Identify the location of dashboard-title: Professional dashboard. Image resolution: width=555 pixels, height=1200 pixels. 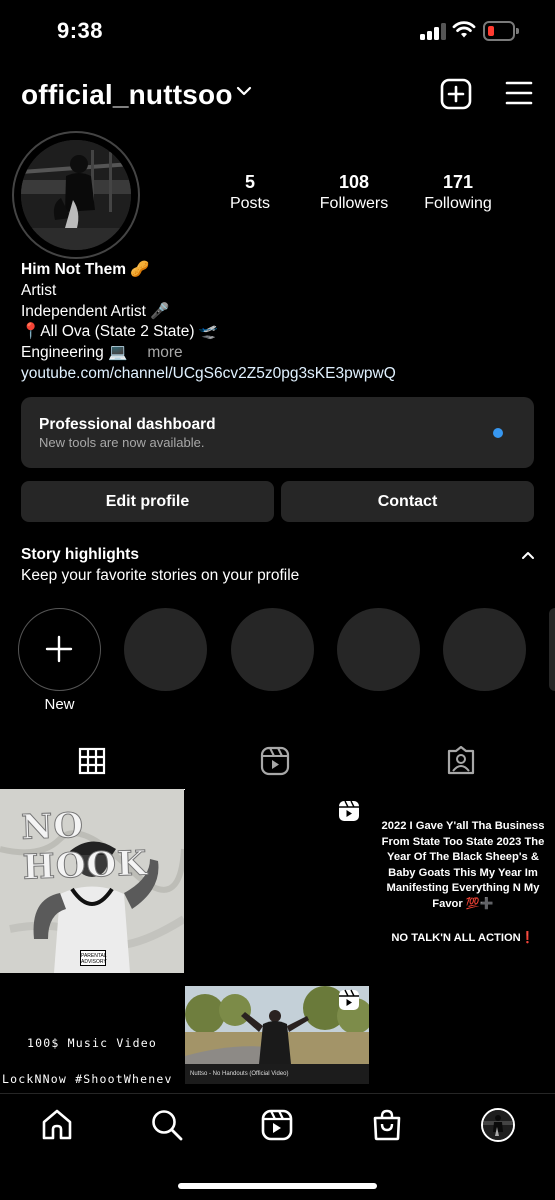
(127, 424).